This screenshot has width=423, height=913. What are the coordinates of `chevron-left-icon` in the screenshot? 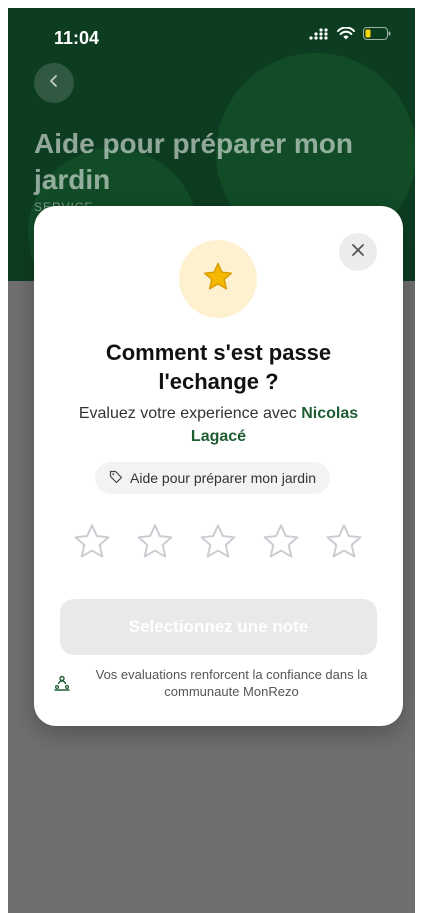 It's located at (54, 83).